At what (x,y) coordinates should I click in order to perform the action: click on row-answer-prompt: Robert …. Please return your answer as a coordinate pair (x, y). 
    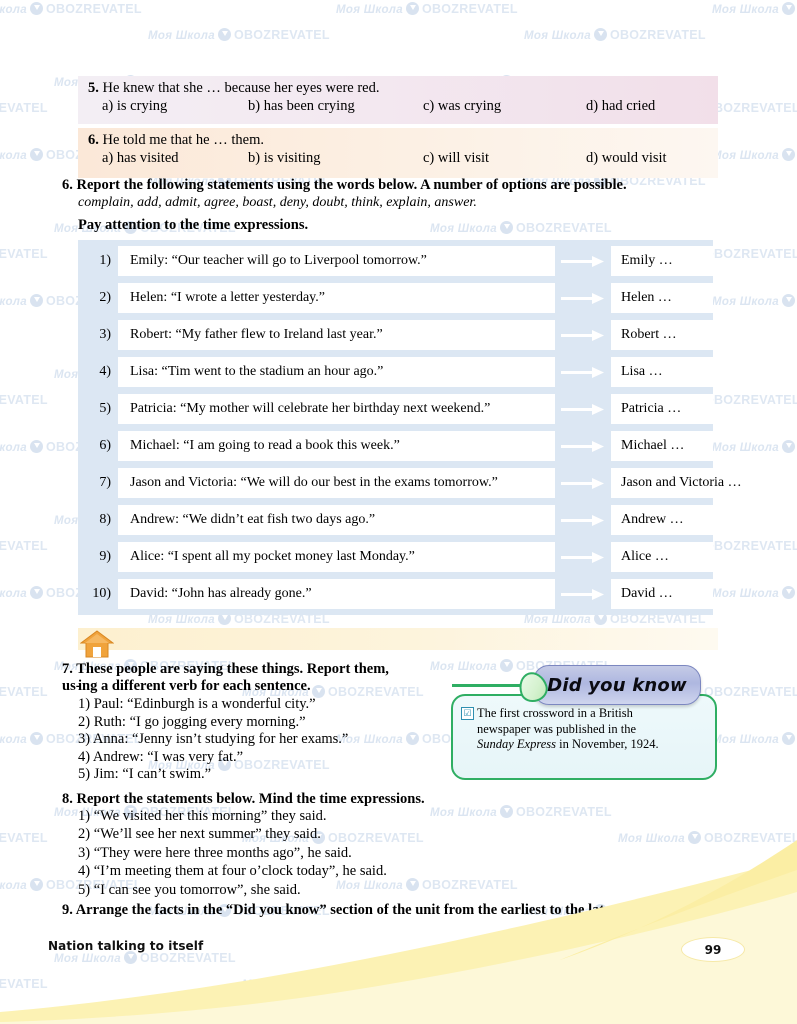
    Looking at the image, I should click on (662, 335).